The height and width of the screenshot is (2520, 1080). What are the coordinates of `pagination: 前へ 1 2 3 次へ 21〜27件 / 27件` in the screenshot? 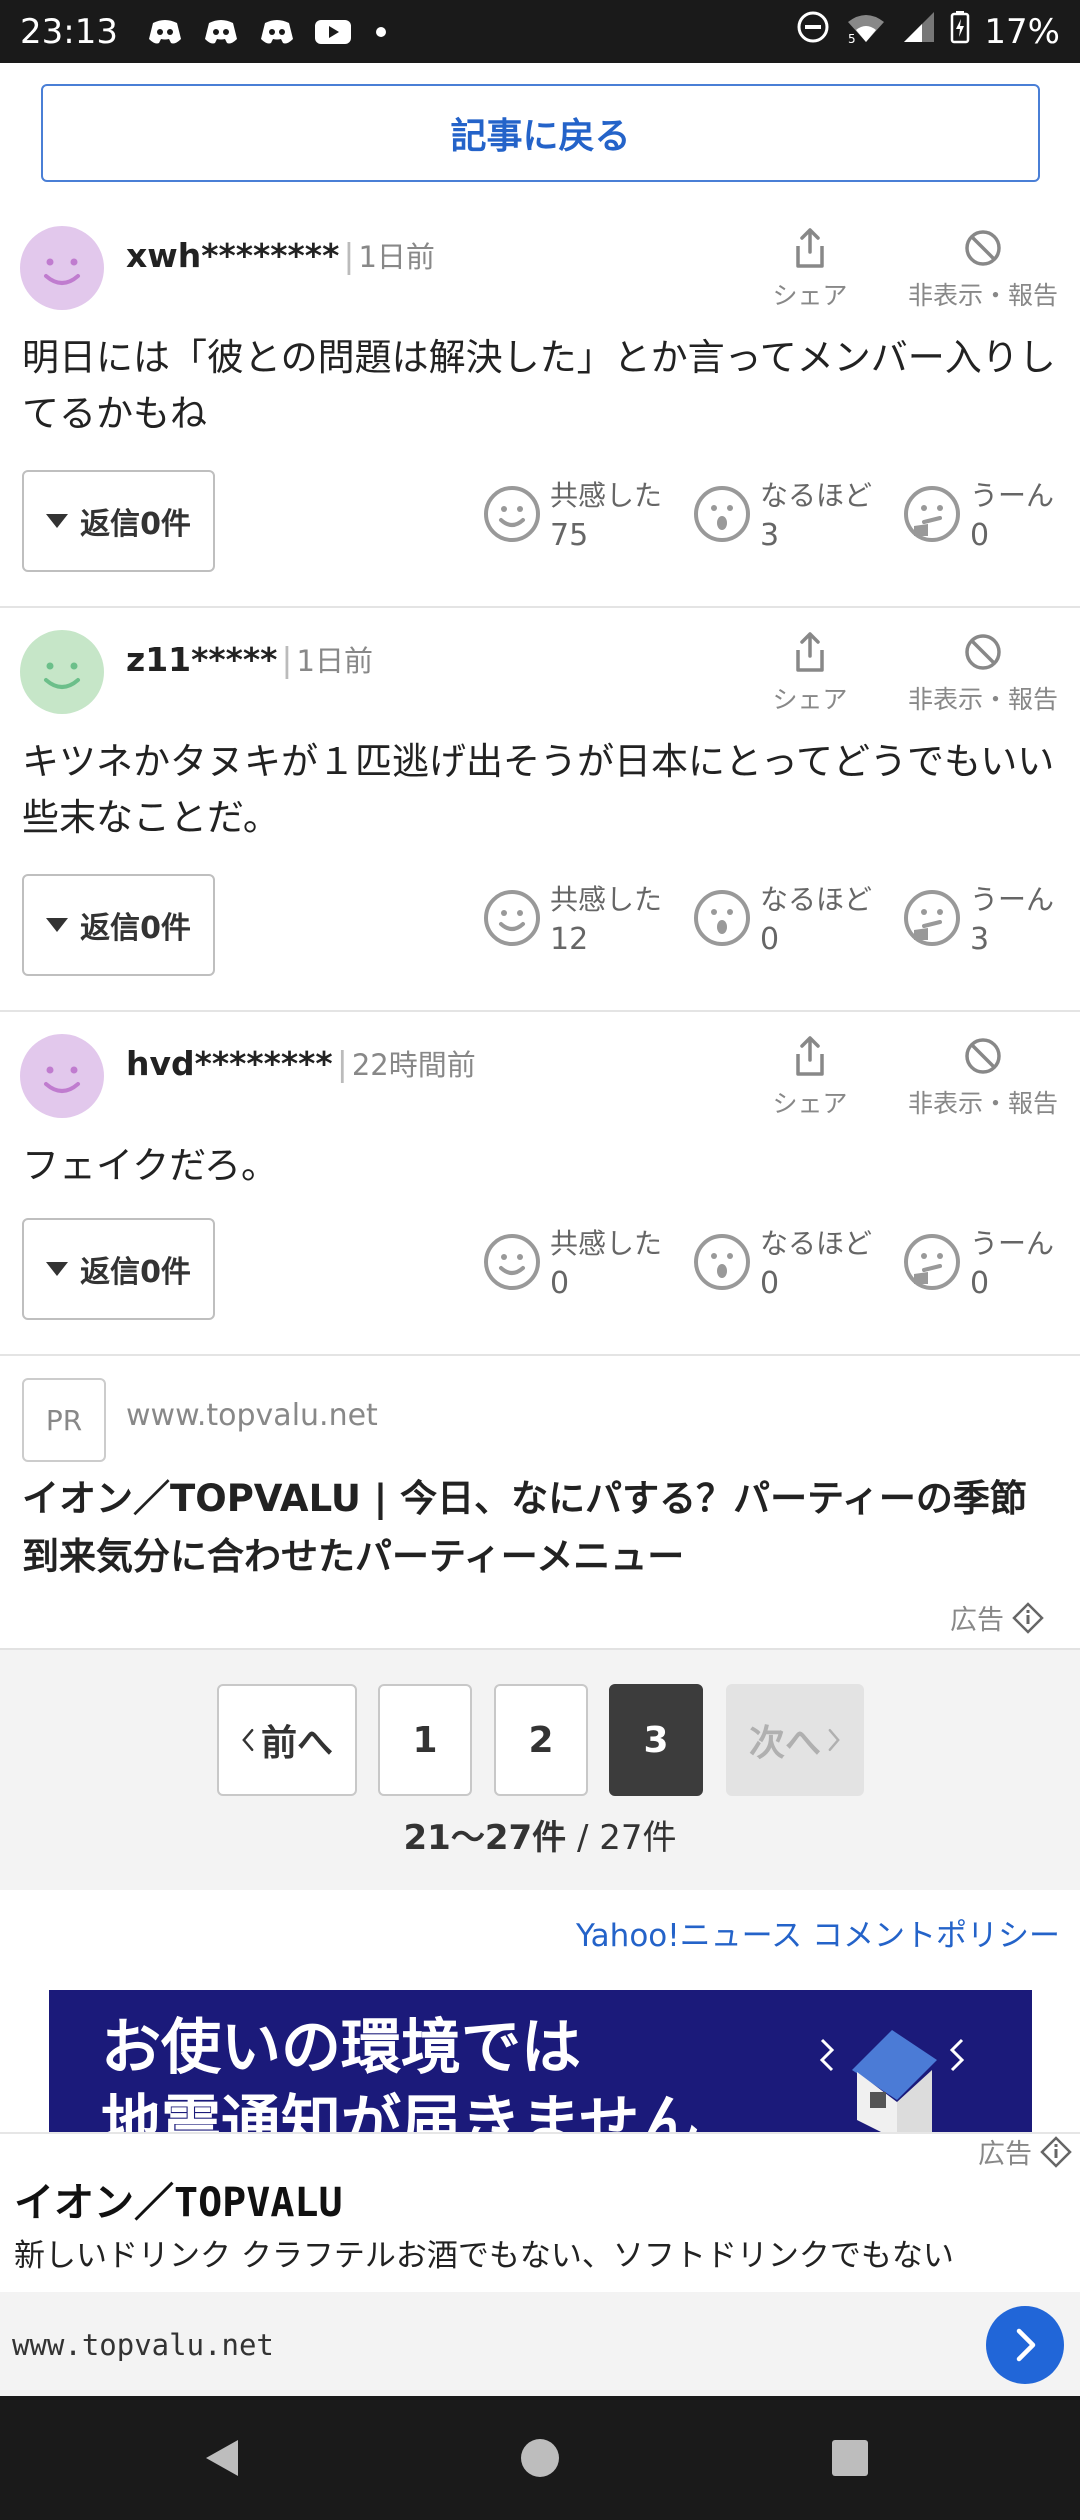 It's located at (540, 1769).